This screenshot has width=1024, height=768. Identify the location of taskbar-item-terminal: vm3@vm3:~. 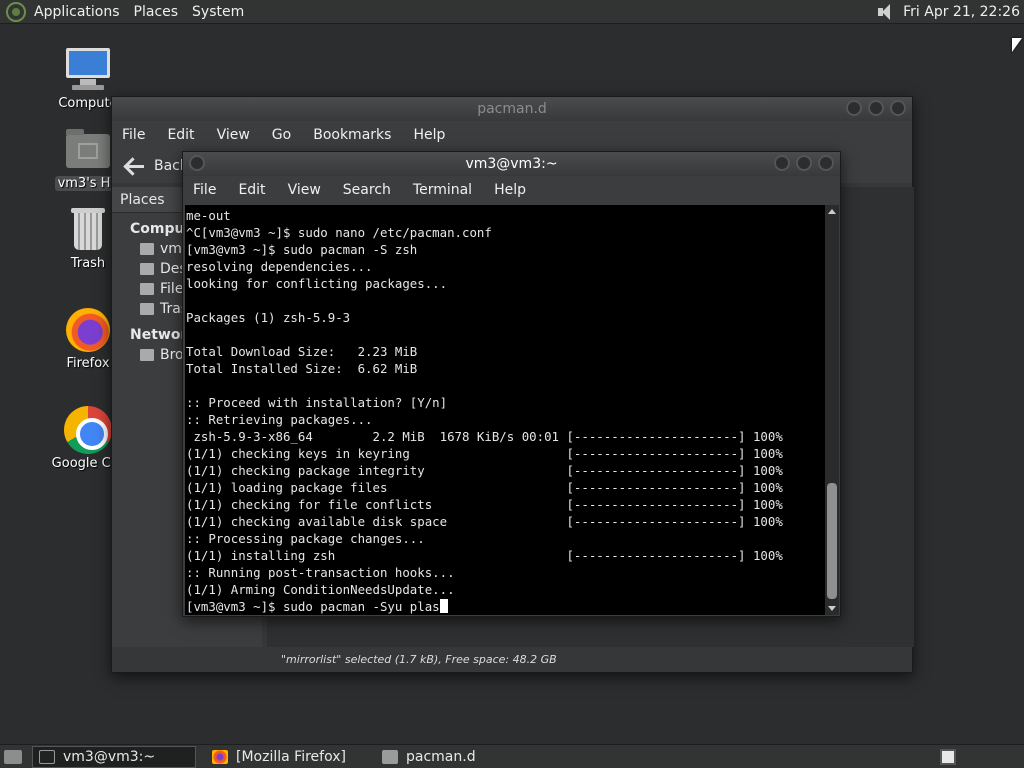
(114, 756).